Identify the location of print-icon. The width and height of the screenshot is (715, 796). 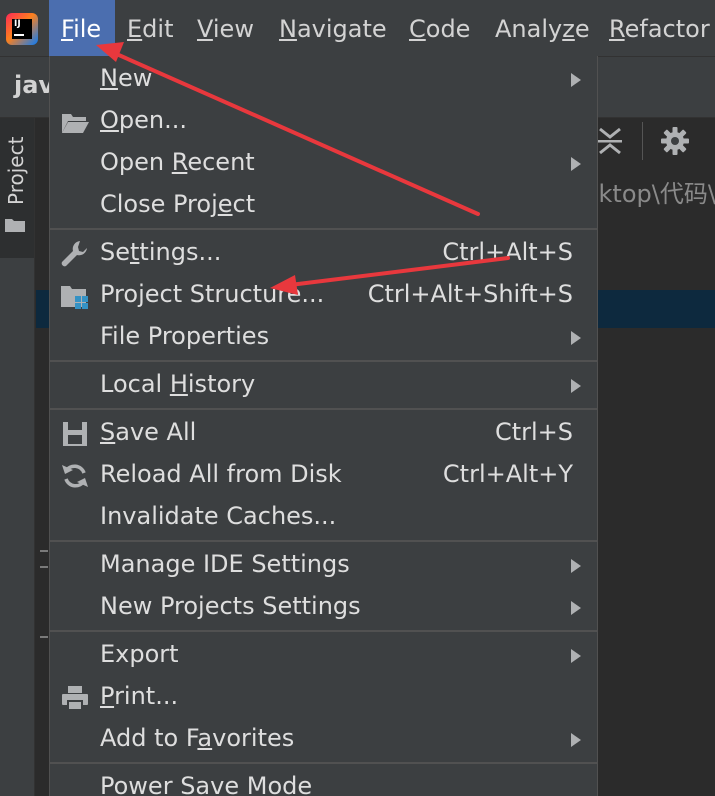
(75, 698).